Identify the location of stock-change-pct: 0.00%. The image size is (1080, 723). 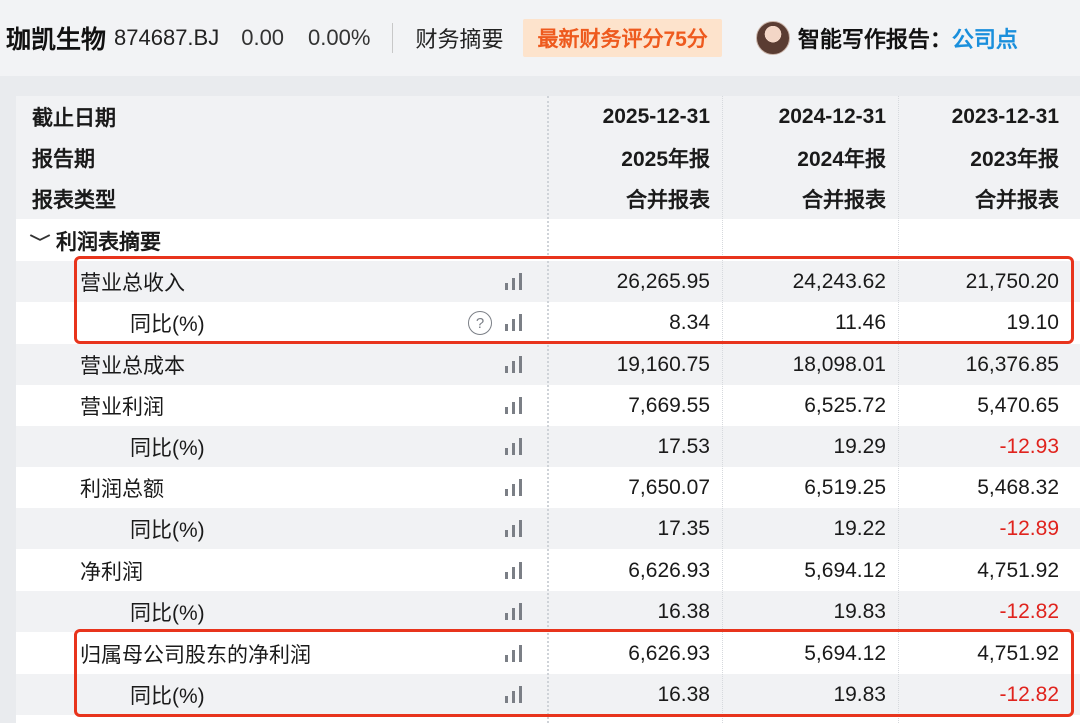
(339, 37).